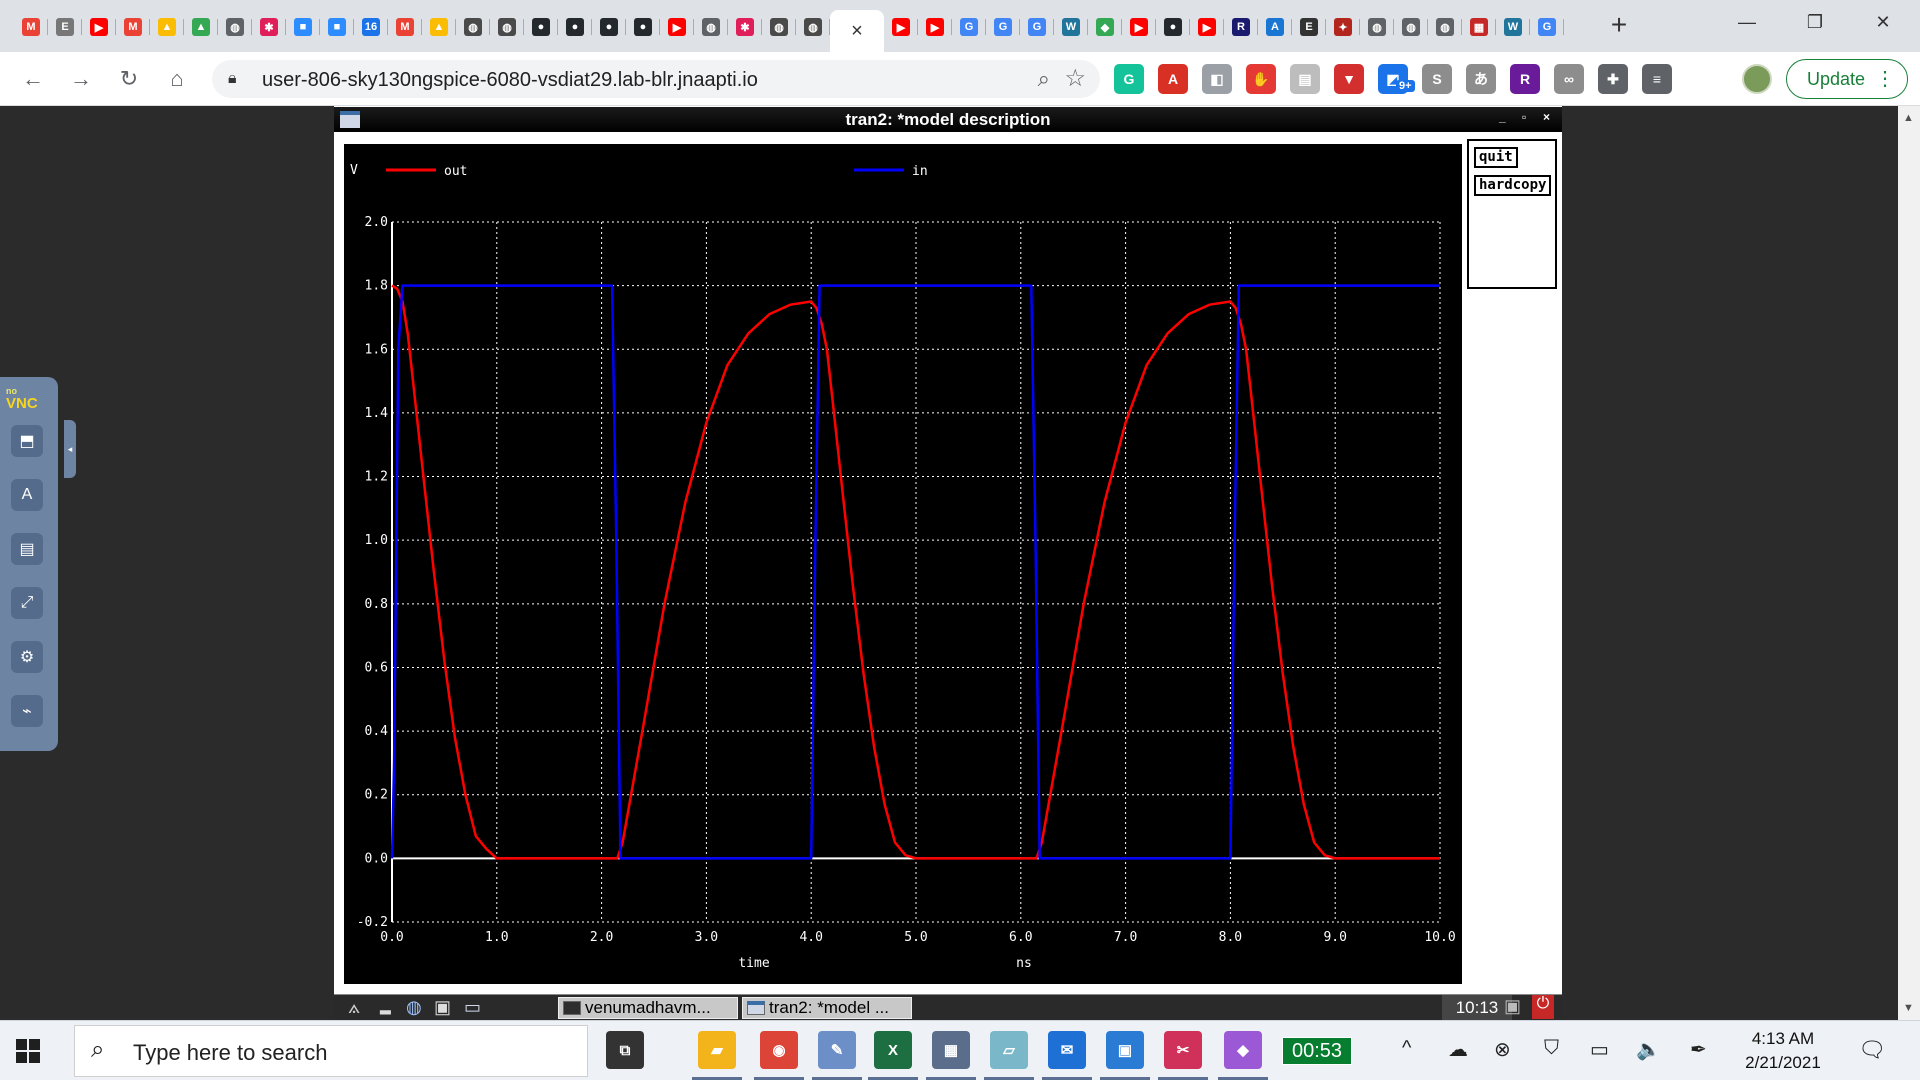 The height and width of the screenshot is (1080, 1920). I want to click on restore-window-button: ❐, so click(1815, 22).